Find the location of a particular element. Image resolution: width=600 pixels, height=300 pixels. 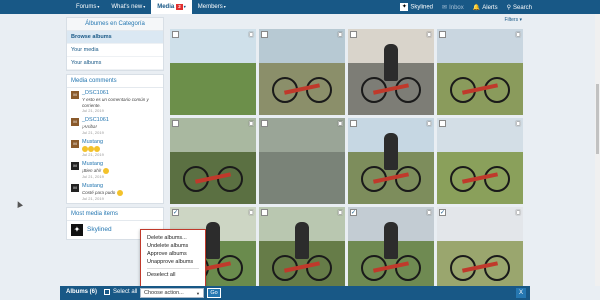

sidebar-item-your-media: Your media is located at coordinates (115, 50).